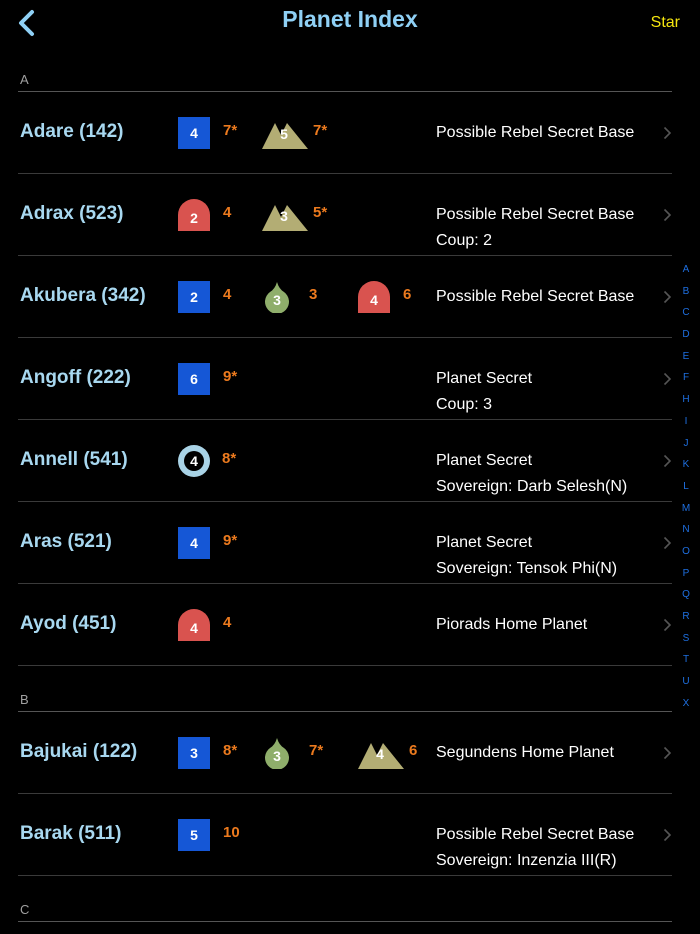 This screenshot has height=934, width=700. I want to click on index-letter: K, so click(686, 470).